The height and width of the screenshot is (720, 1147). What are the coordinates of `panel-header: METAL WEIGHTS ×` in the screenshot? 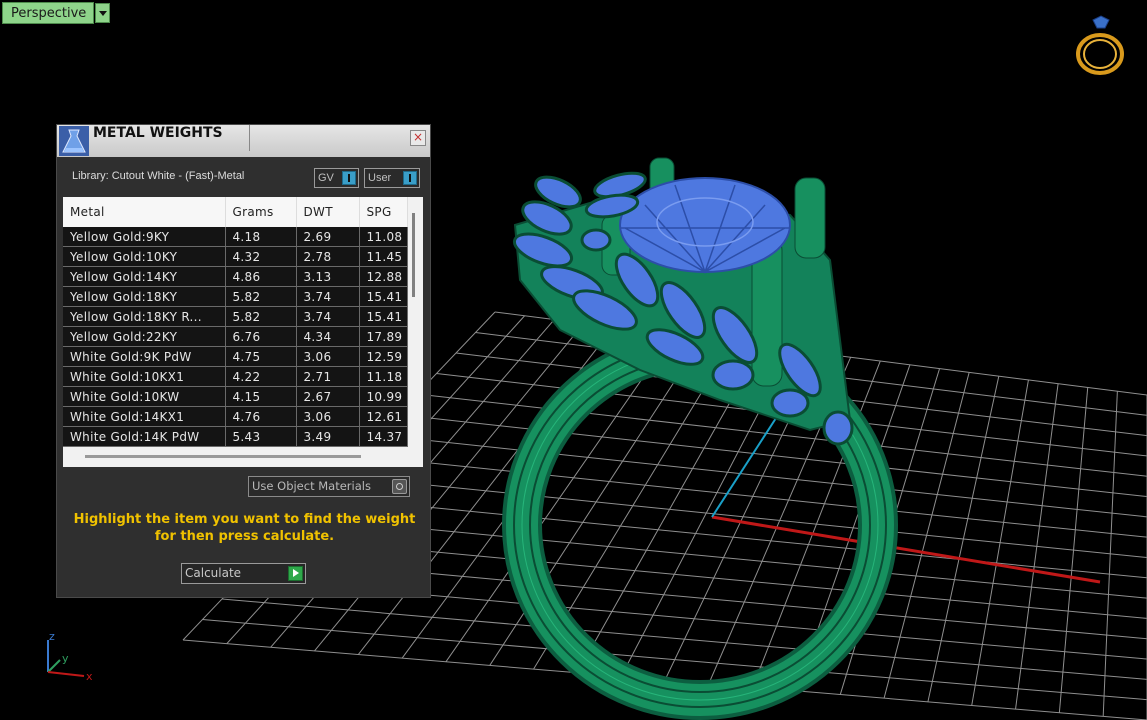 It's located at (243, 141).